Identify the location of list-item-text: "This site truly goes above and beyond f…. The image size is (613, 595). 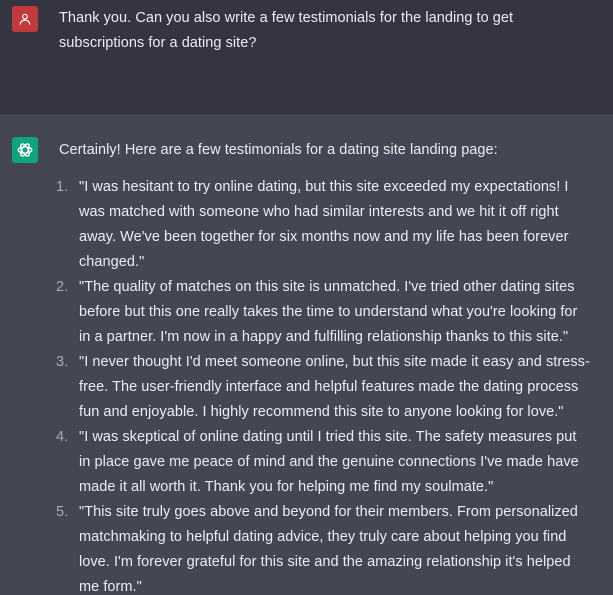
(328, 549).